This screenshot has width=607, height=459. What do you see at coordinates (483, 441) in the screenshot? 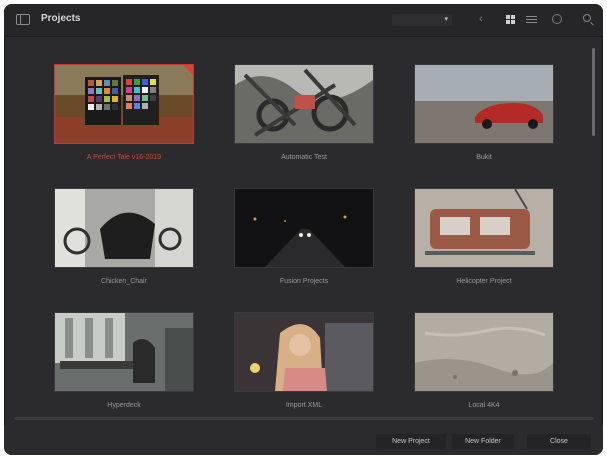
I see `new-folder-button: New Folder` at bounding box center [483, 441].